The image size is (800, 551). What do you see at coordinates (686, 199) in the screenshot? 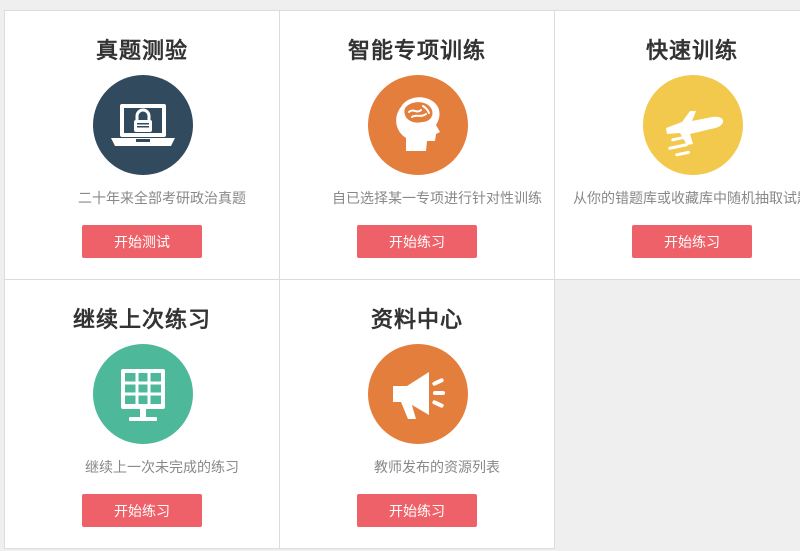
I see `card-description: 从你的错题库或收藏库中随机抽取试题` at bounding box center [686, 199].